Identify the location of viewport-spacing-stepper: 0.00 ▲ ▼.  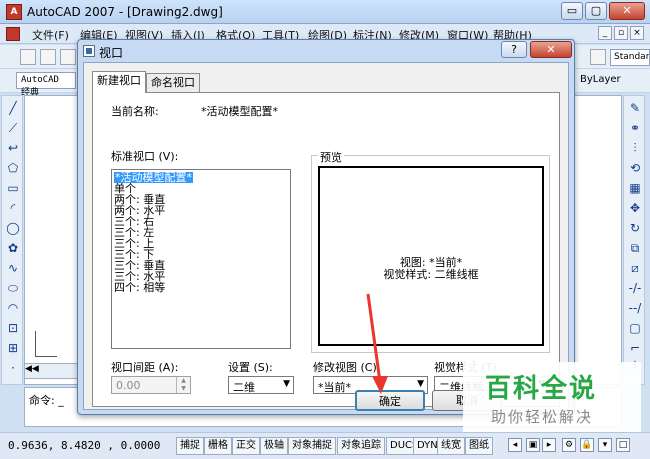
(151, 385).